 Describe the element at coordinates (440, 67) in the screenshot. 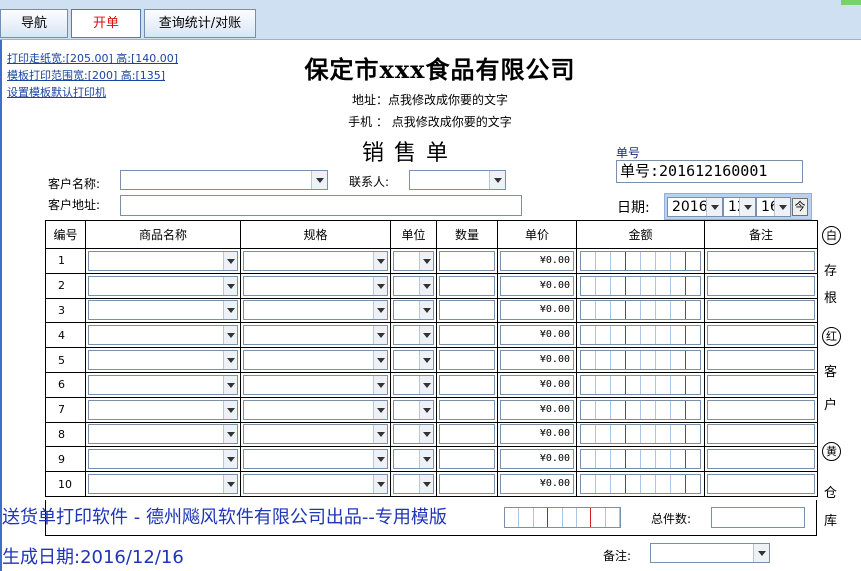

I see `company-name: 保定市xxx食品有限公司` at that location.